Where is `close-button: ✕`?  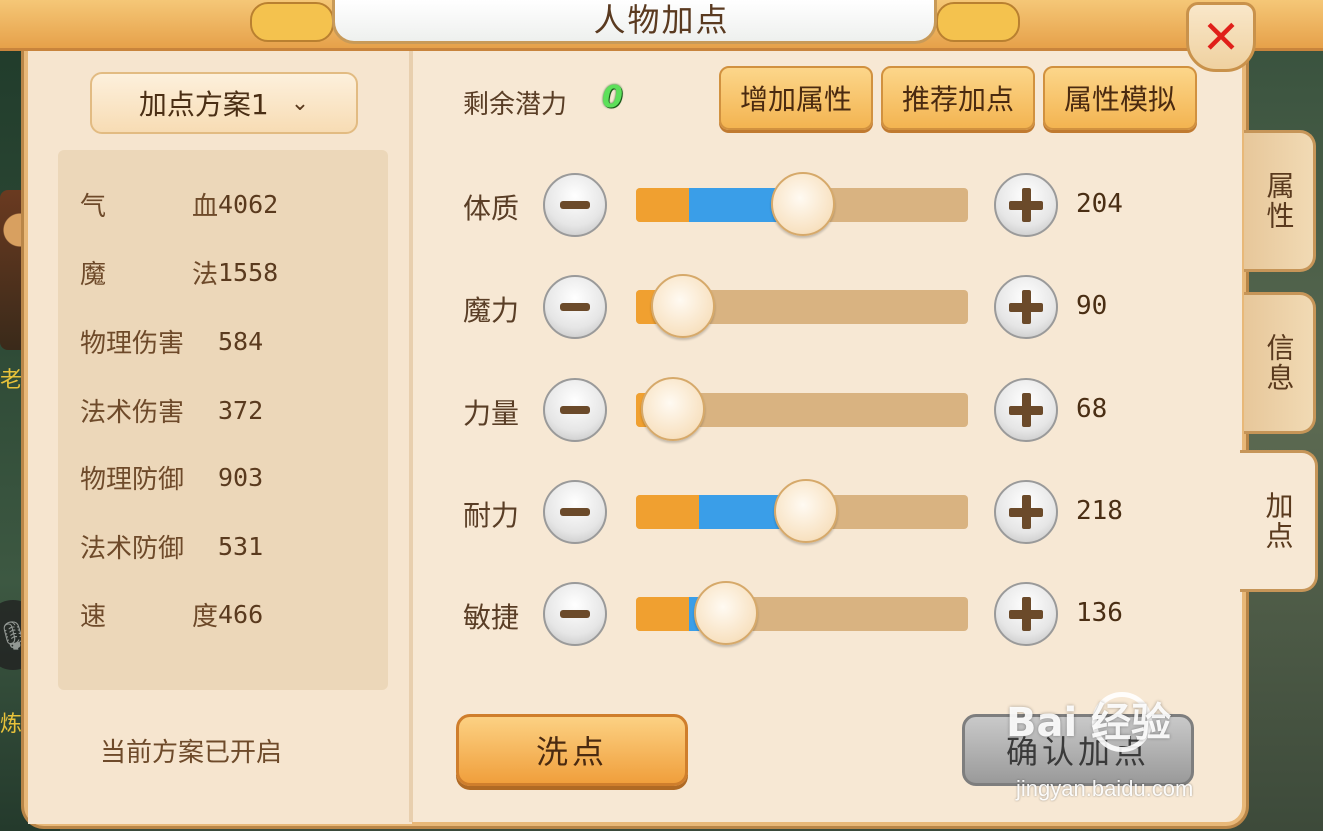
close-button: ✕ is located at coordinates (1221, 37).